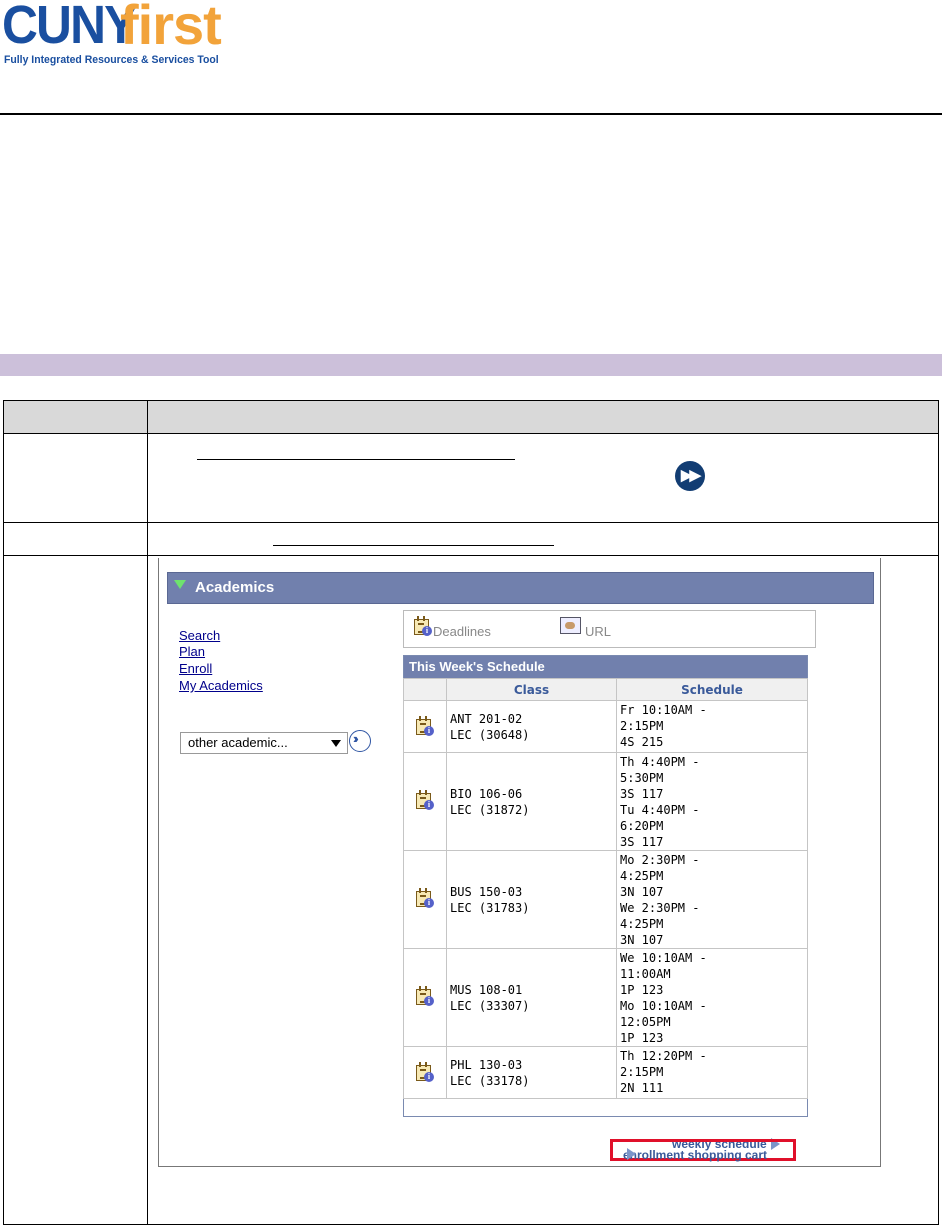  What do you see at coordinates (336, 743) in the screenshot?
I see `dropdown-arrow-icon` at bounding box center [336, 743].